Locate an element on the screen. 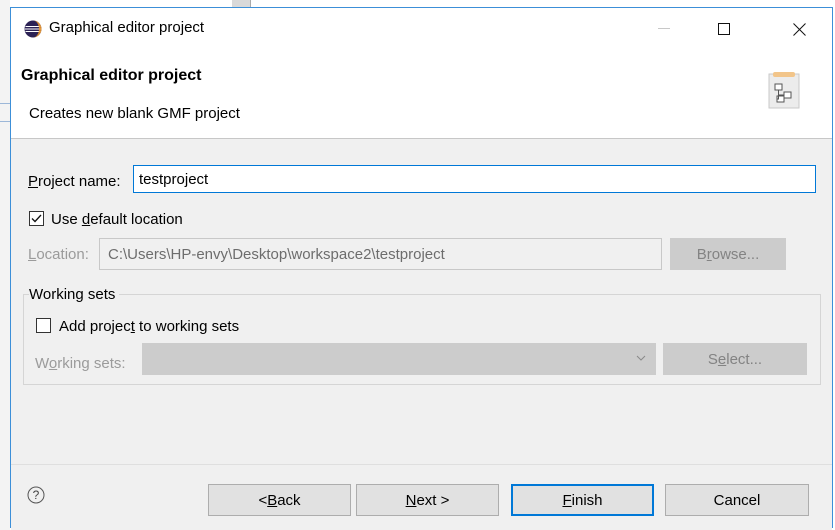  close-button is located at coordinates (799, 29).